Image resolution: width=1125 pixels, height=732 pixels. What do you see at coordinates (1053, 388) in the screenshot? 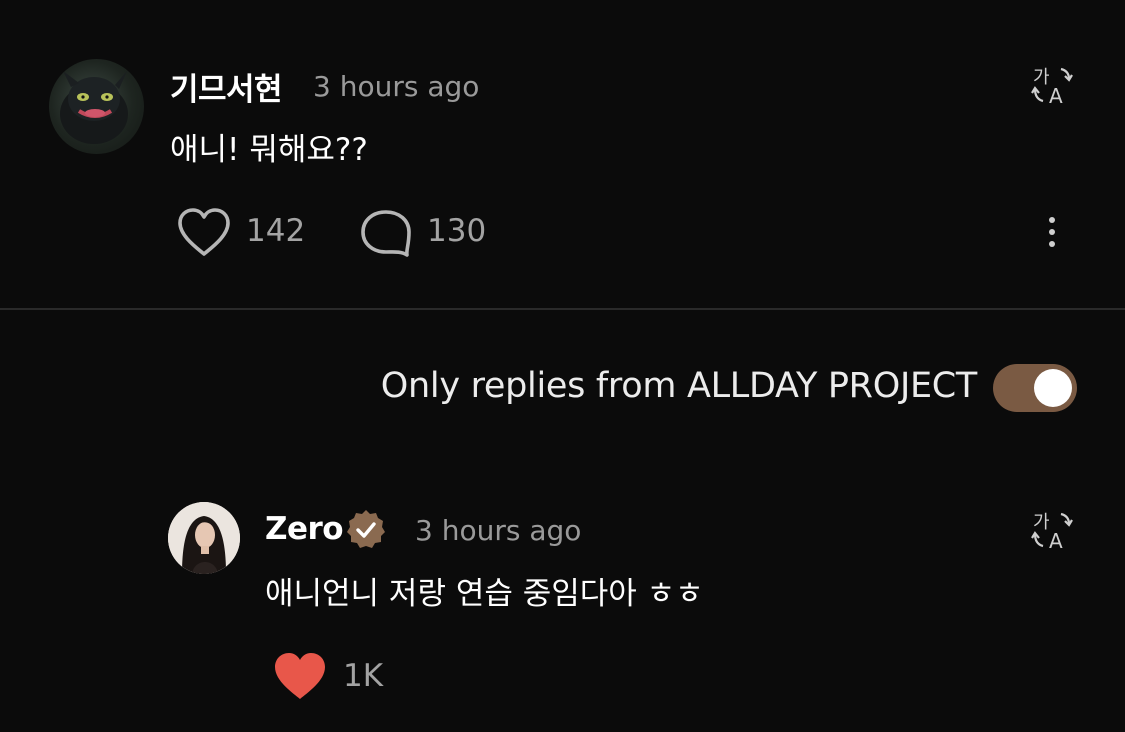
I see `toggle-knob` at bounding box center [1053, 388].